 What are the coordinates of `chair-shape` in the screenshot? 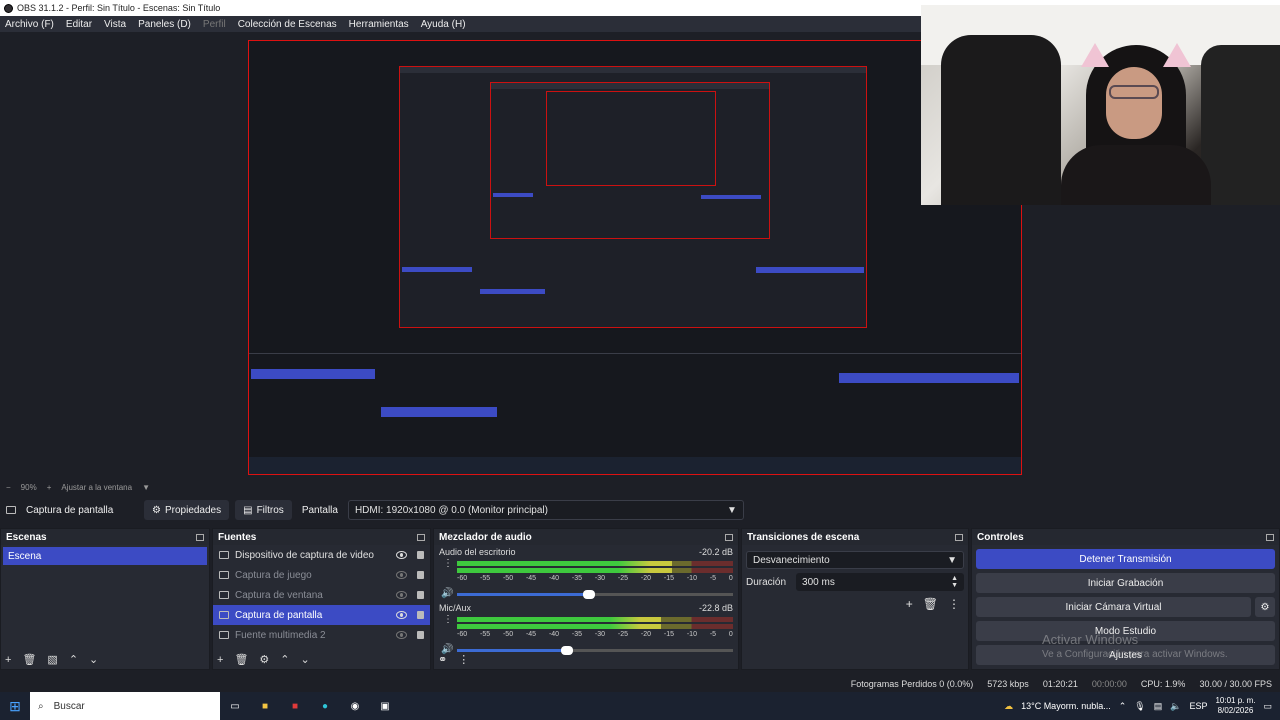 It's located at (1001, 120).